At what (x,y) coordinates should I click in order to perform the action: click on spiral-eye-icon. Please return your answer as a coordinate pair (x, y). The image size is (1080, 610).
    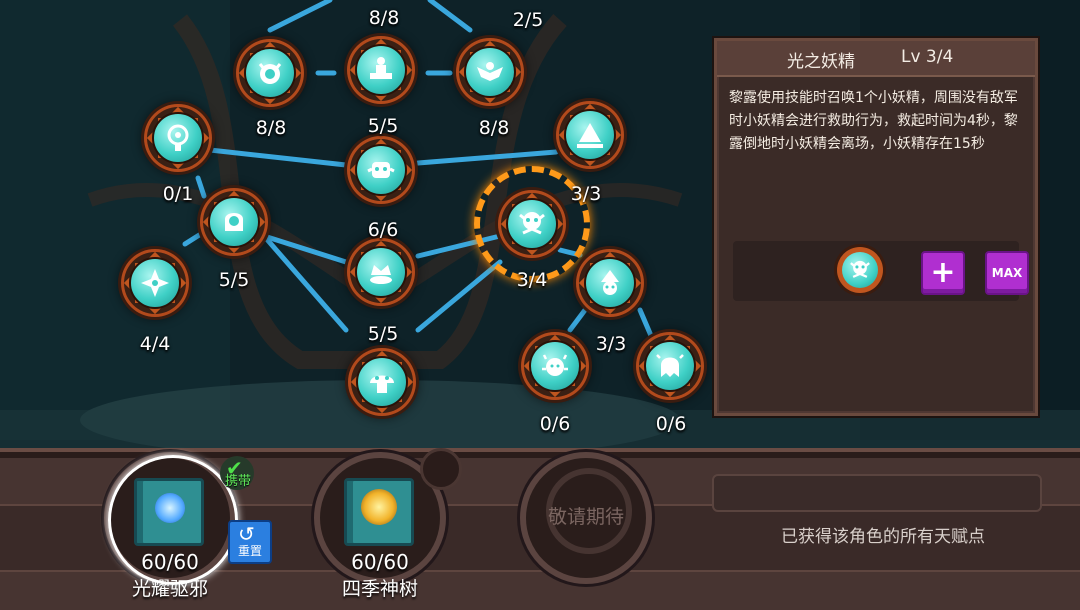
    Looking at the image, I should click on (178, 138).